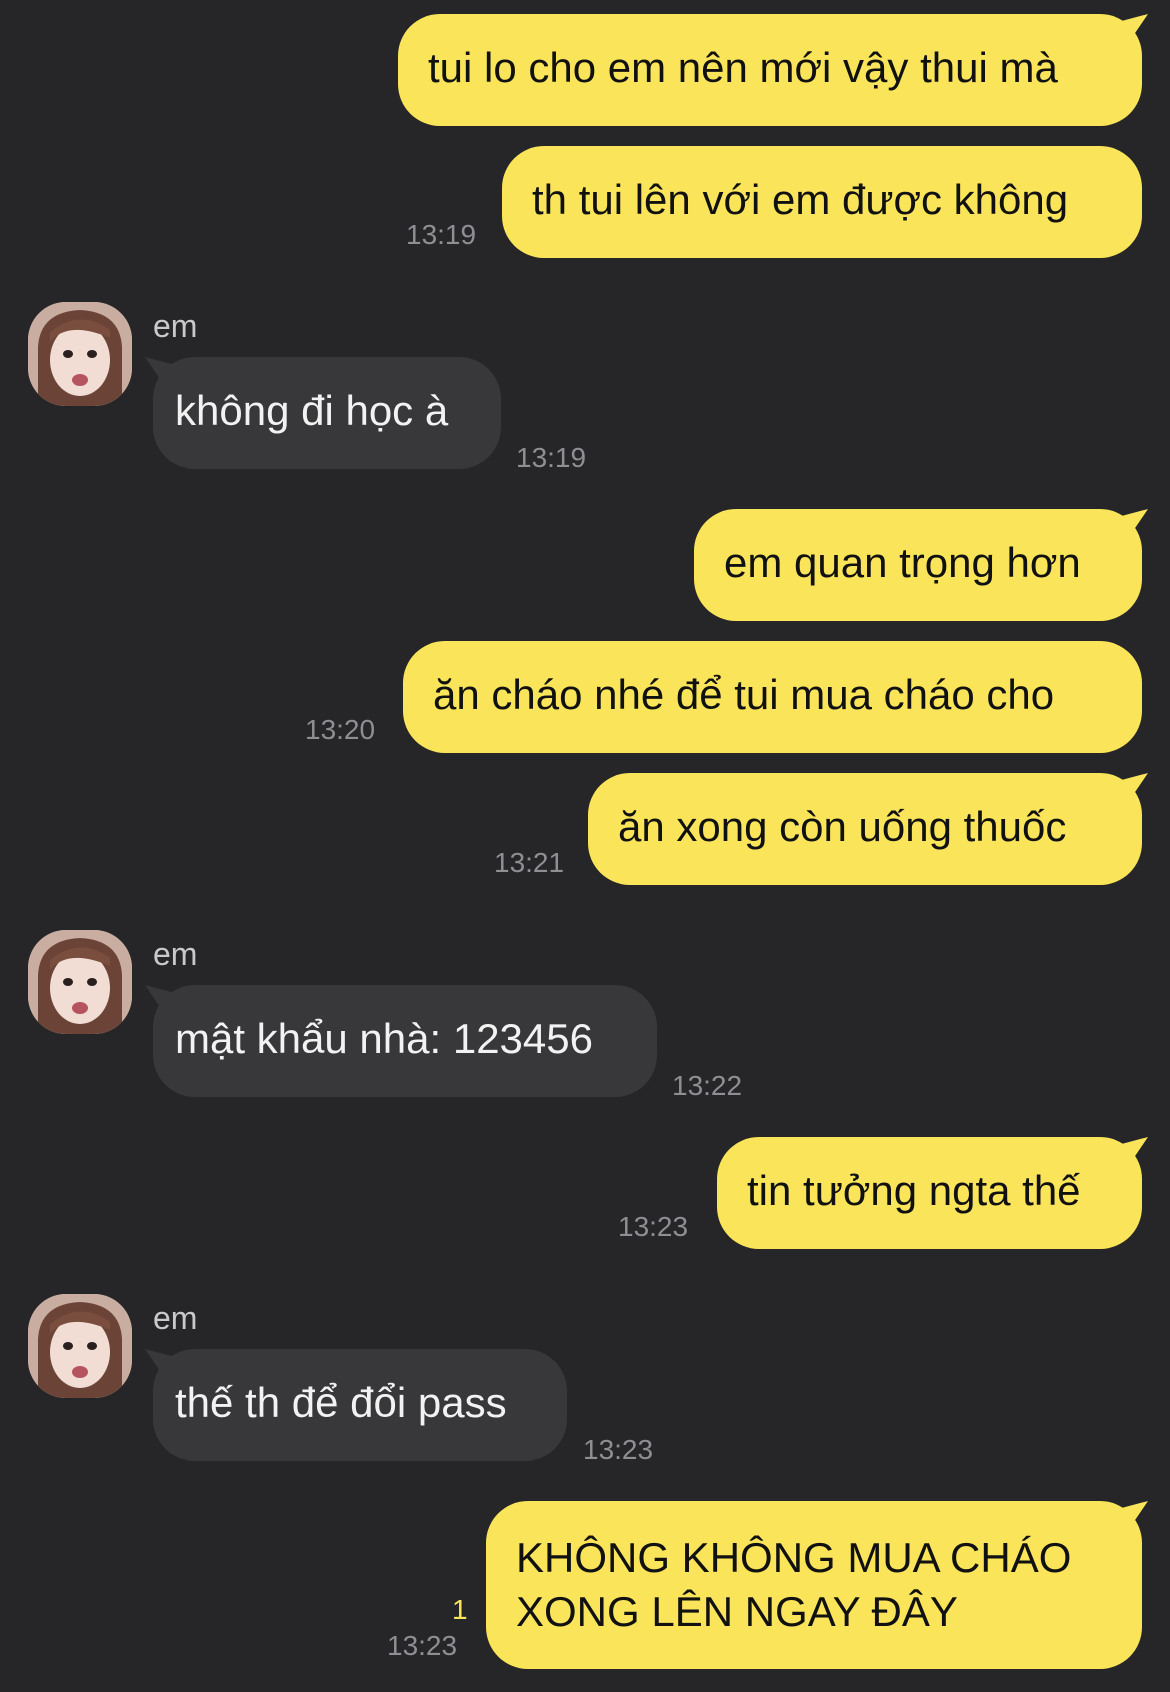  I want to click on outgoing-message-bubble: tin tưởng ngta thế, so click(932, 1193).